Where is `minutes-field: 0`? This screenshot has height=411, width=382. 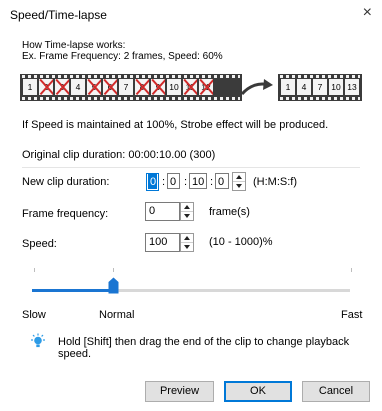 minutes-field: 0 is located at coordinates (173, 181).